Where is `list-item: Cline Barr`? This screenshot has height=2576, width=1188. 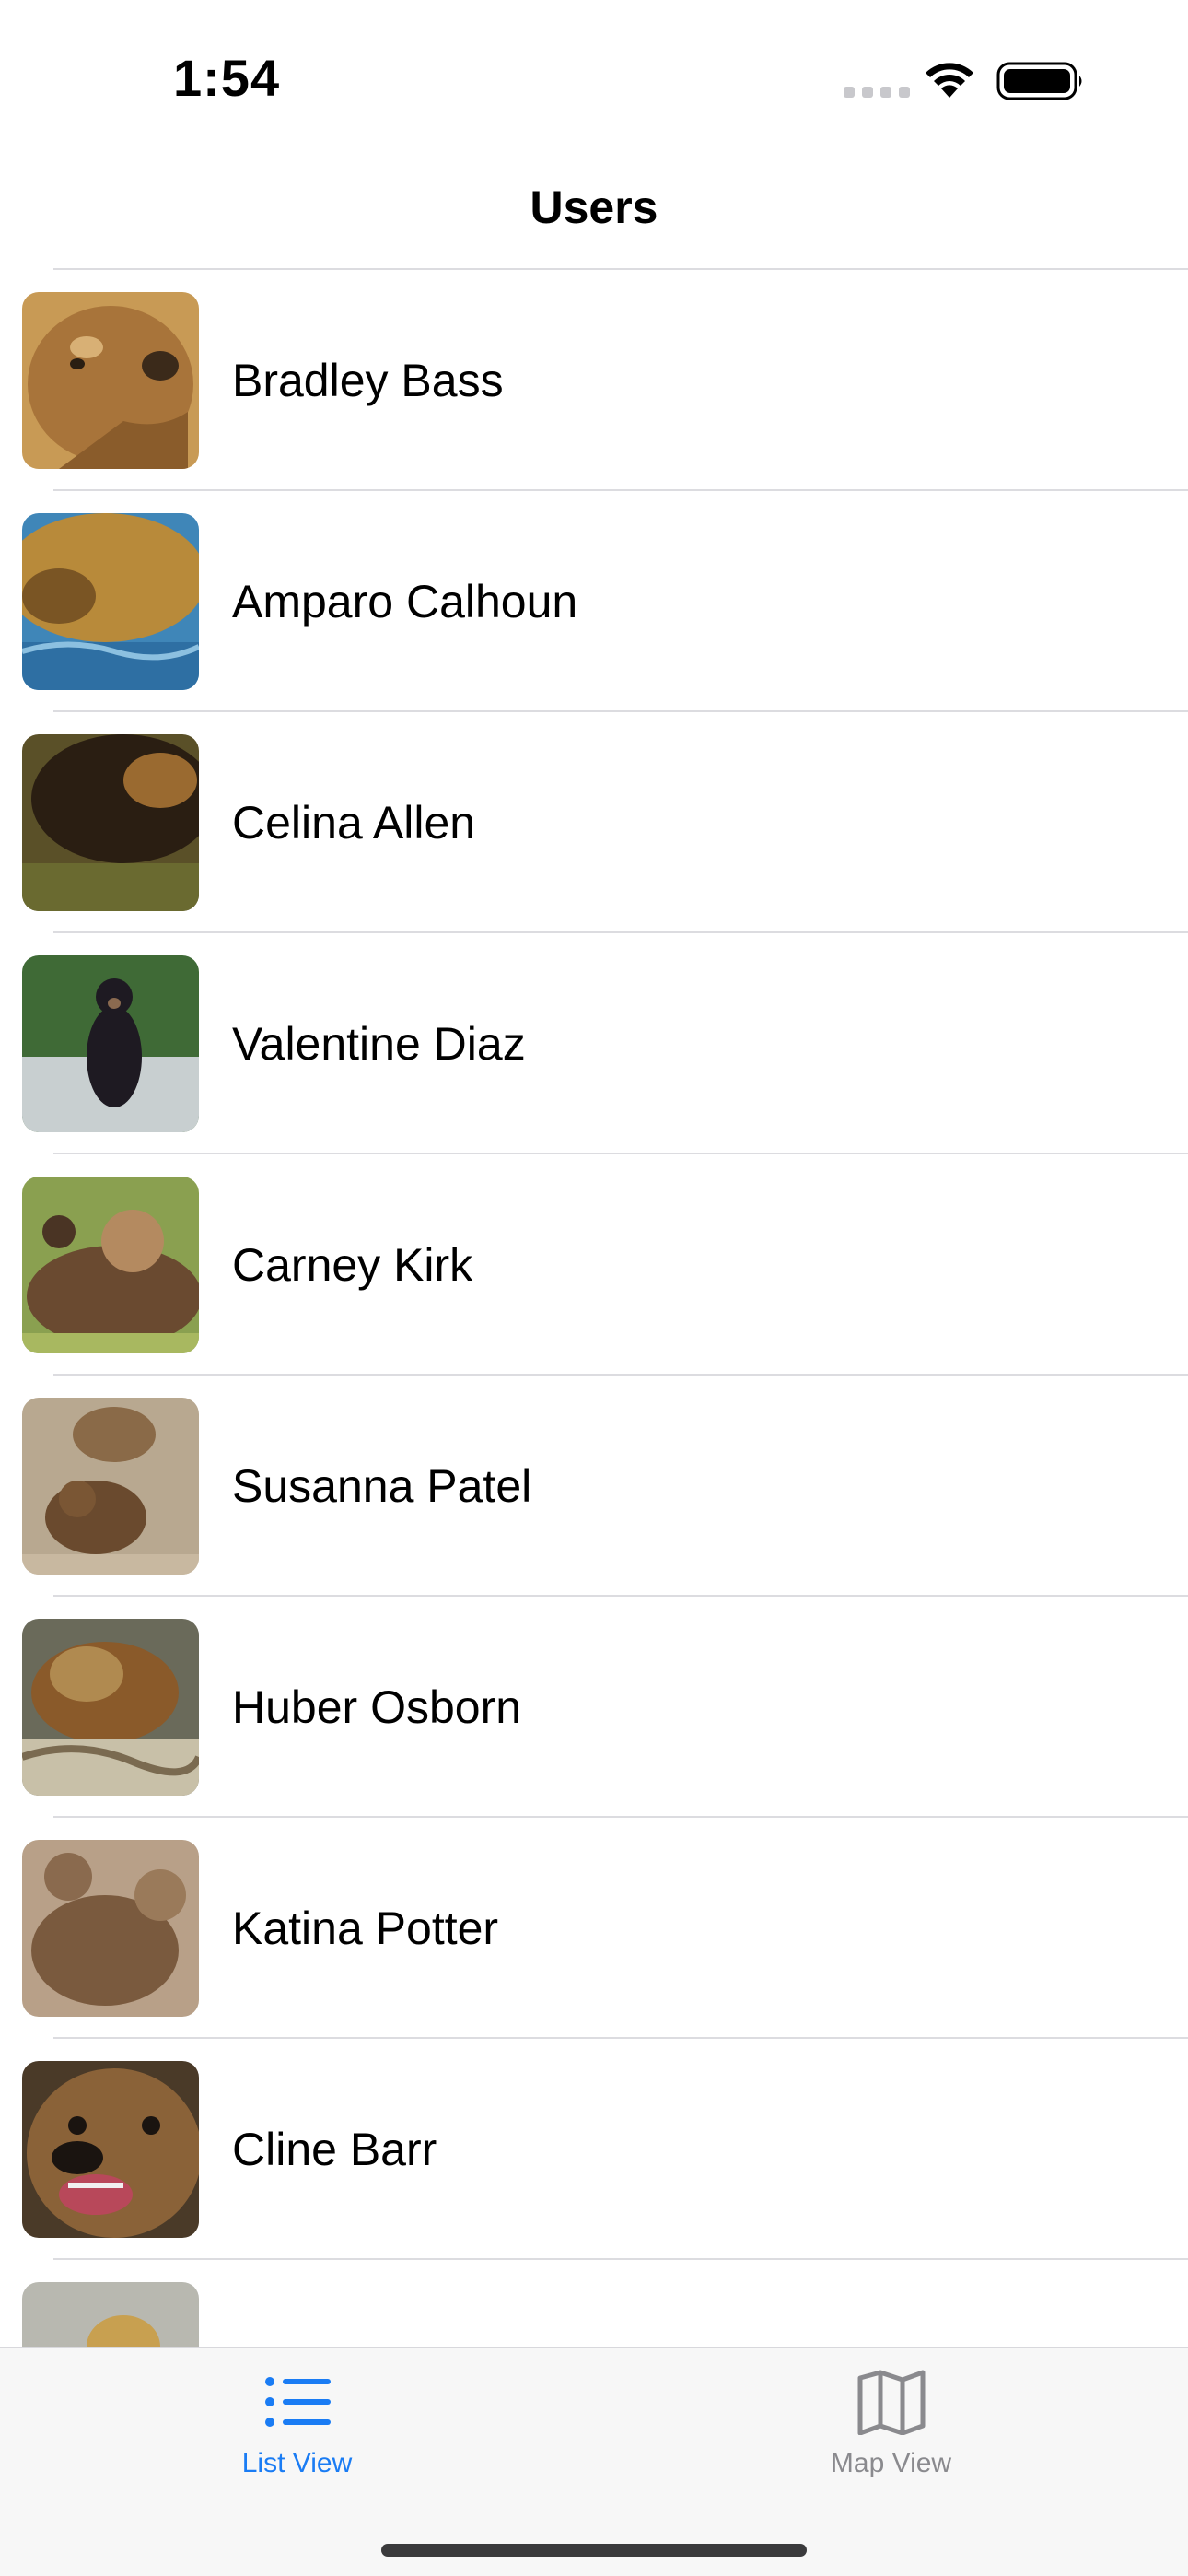
list-item: Cline Barr is located at coordinates (594, 2149).